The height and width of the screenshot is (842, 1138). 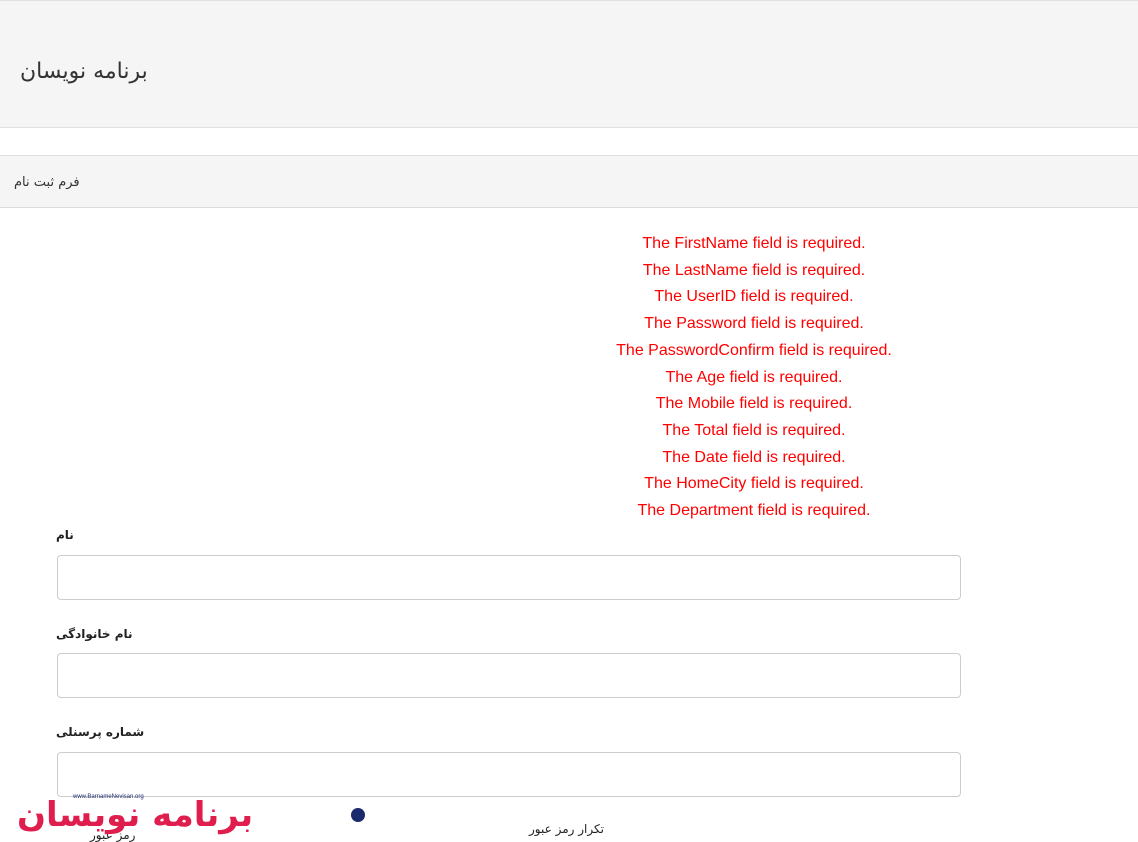 What do you see at coordinates (754, 484) in the screenshot?
I see `validation-error: The HomeCity field is required.` at bounding box center [754, 484].